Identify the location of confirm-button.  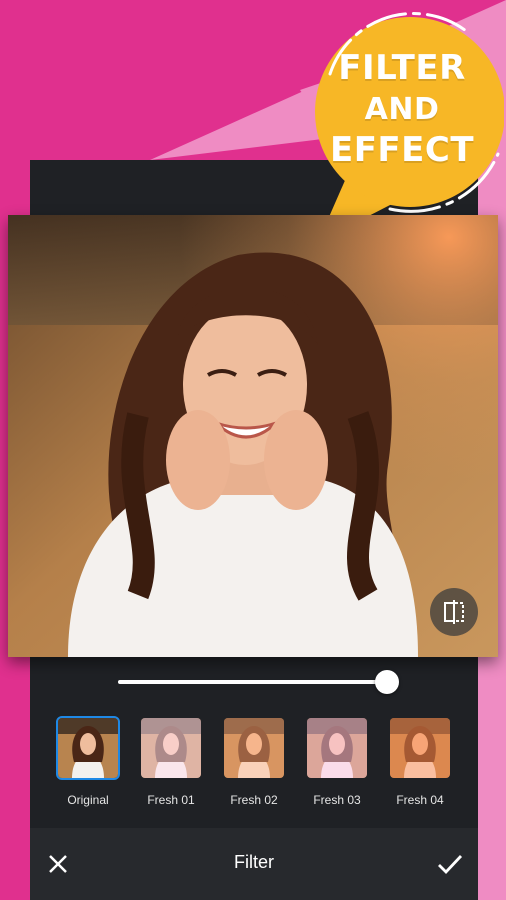
(450, 864).